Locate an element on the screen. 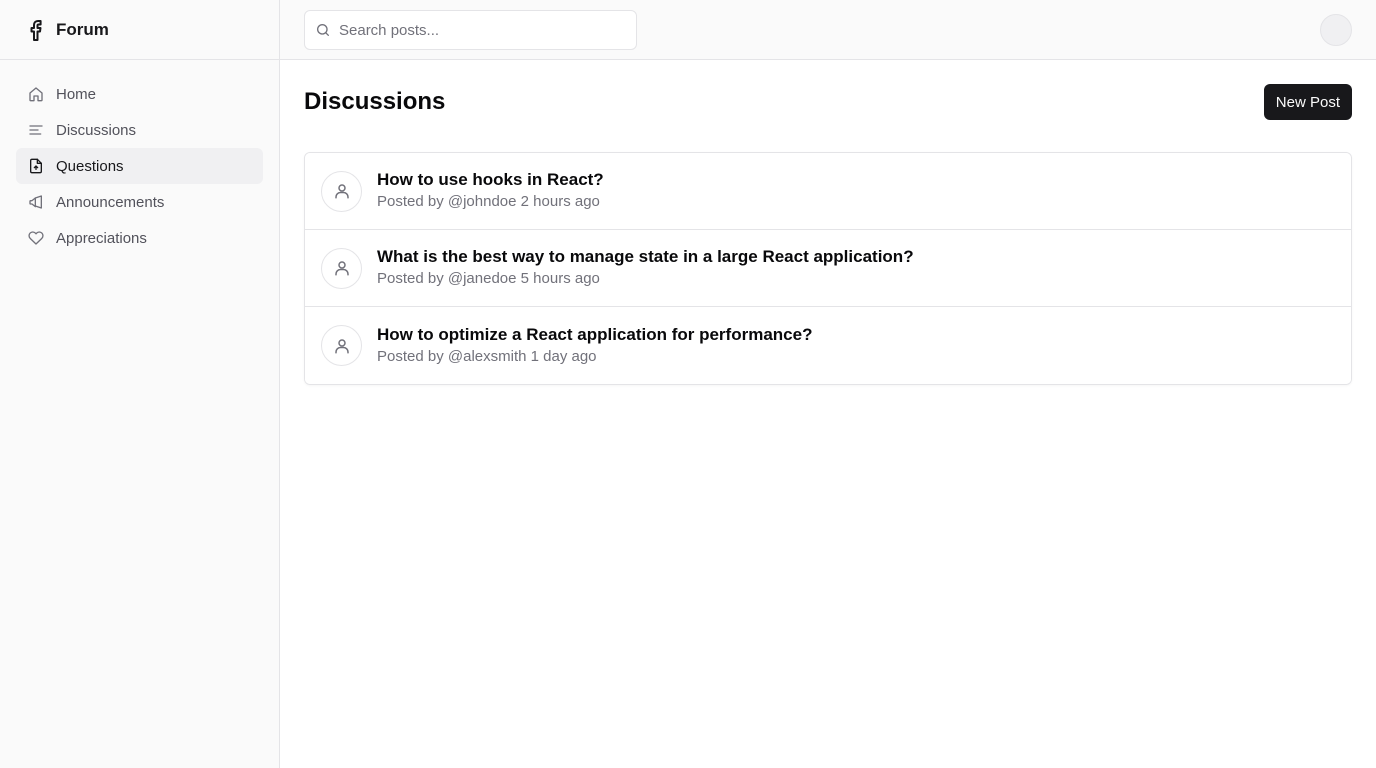 This screenshot has height=768, width=1376. sidebar-item-discussions: Discussions is located at coordinates (139, 130).